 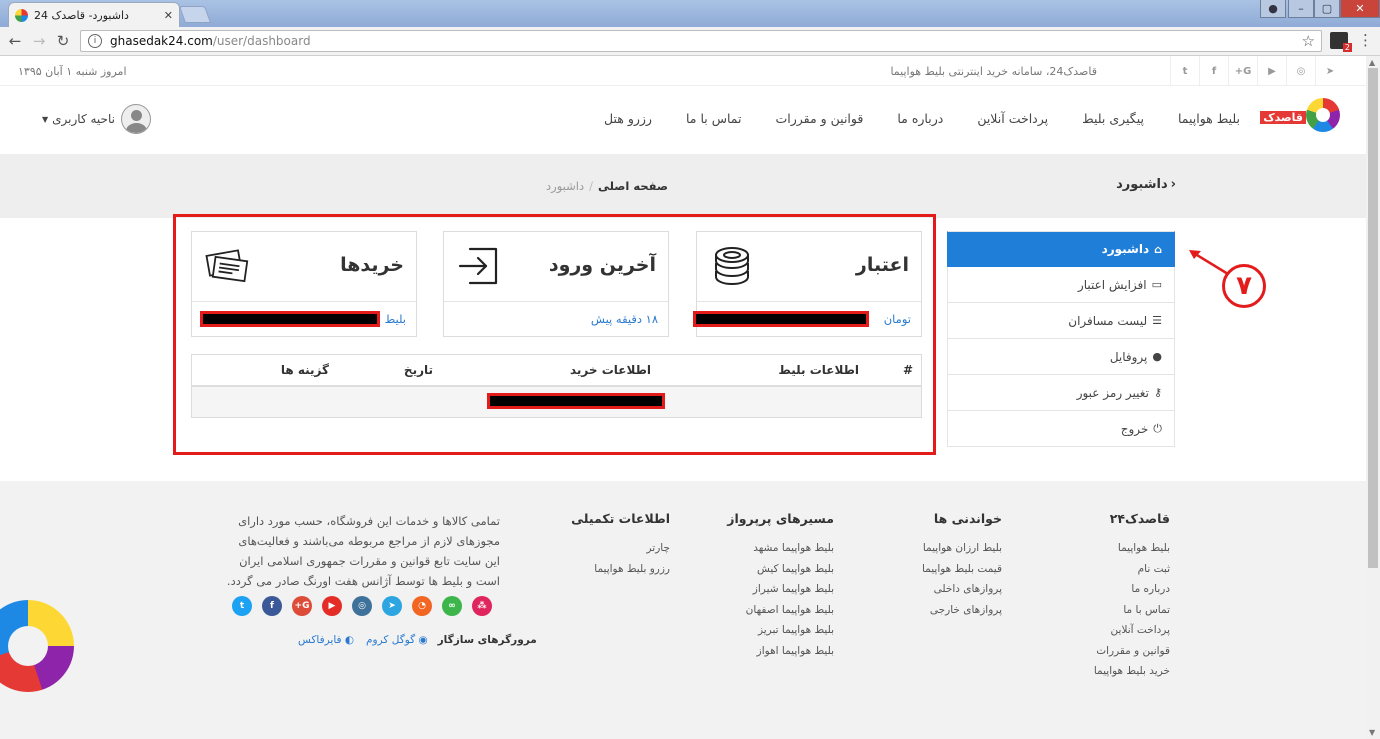 I want to click on url-host: ghasedak24.com, so click(x=161, y=41).